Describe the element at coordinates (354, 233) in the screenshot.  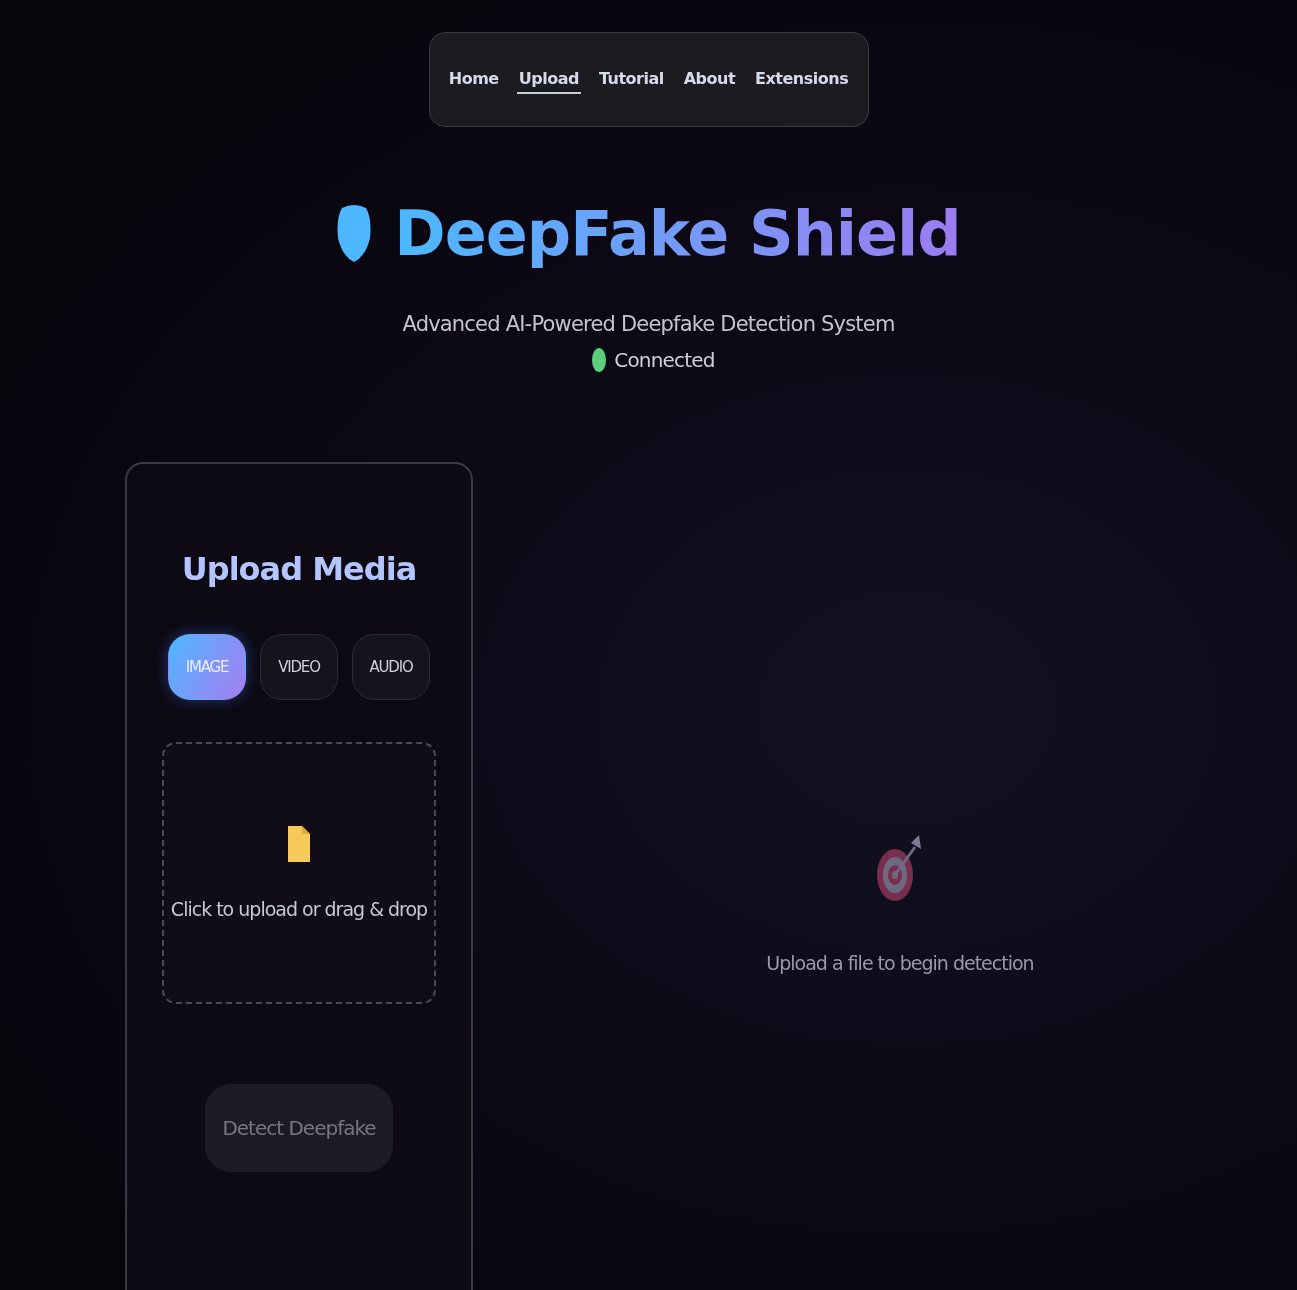
I see `shield-icon` at that location.